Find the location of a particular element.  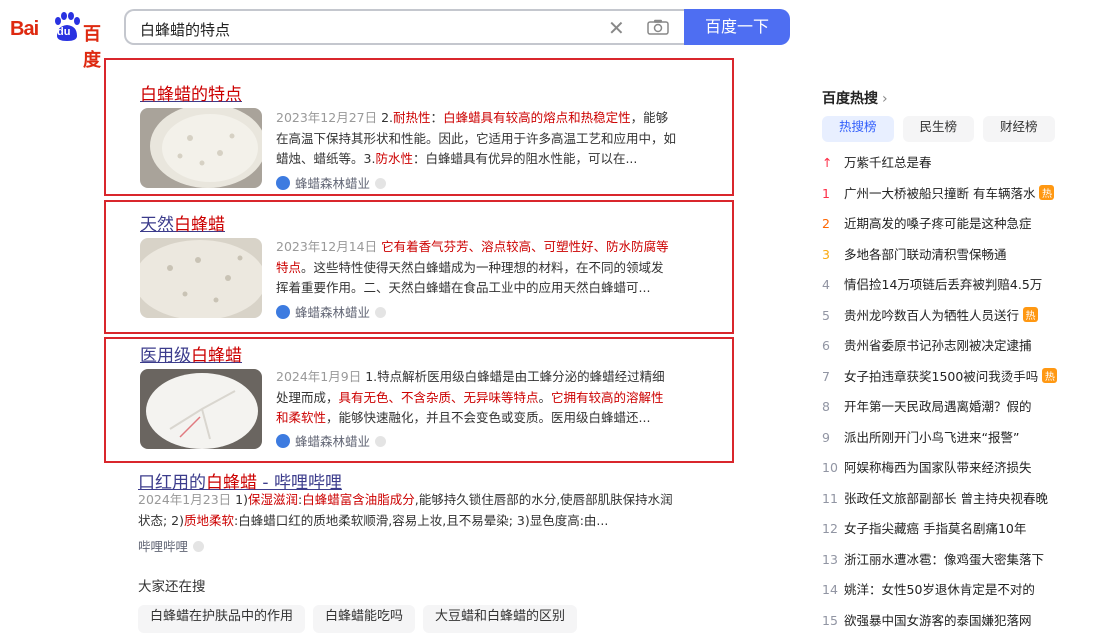

snippet-highlight: 耐热性 is located at coordinates (412, 117).